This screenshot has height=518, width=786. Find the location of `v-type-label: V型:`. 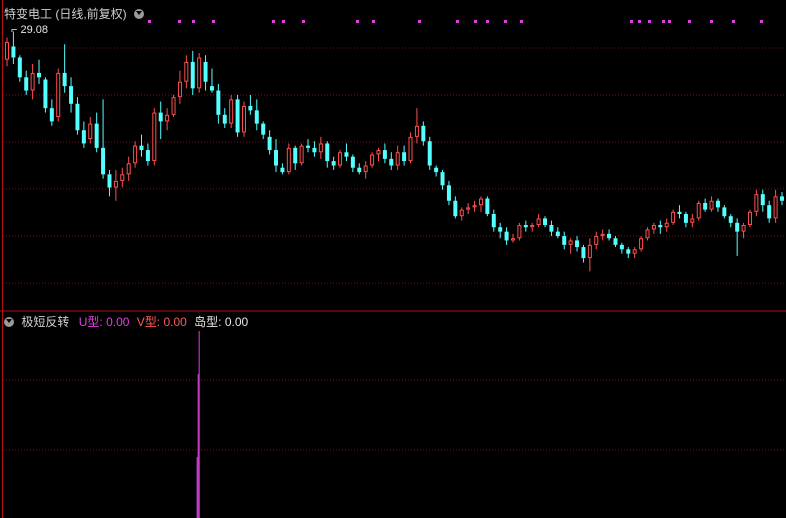

v-type-label: V型: is located at coordinates (148, 322).